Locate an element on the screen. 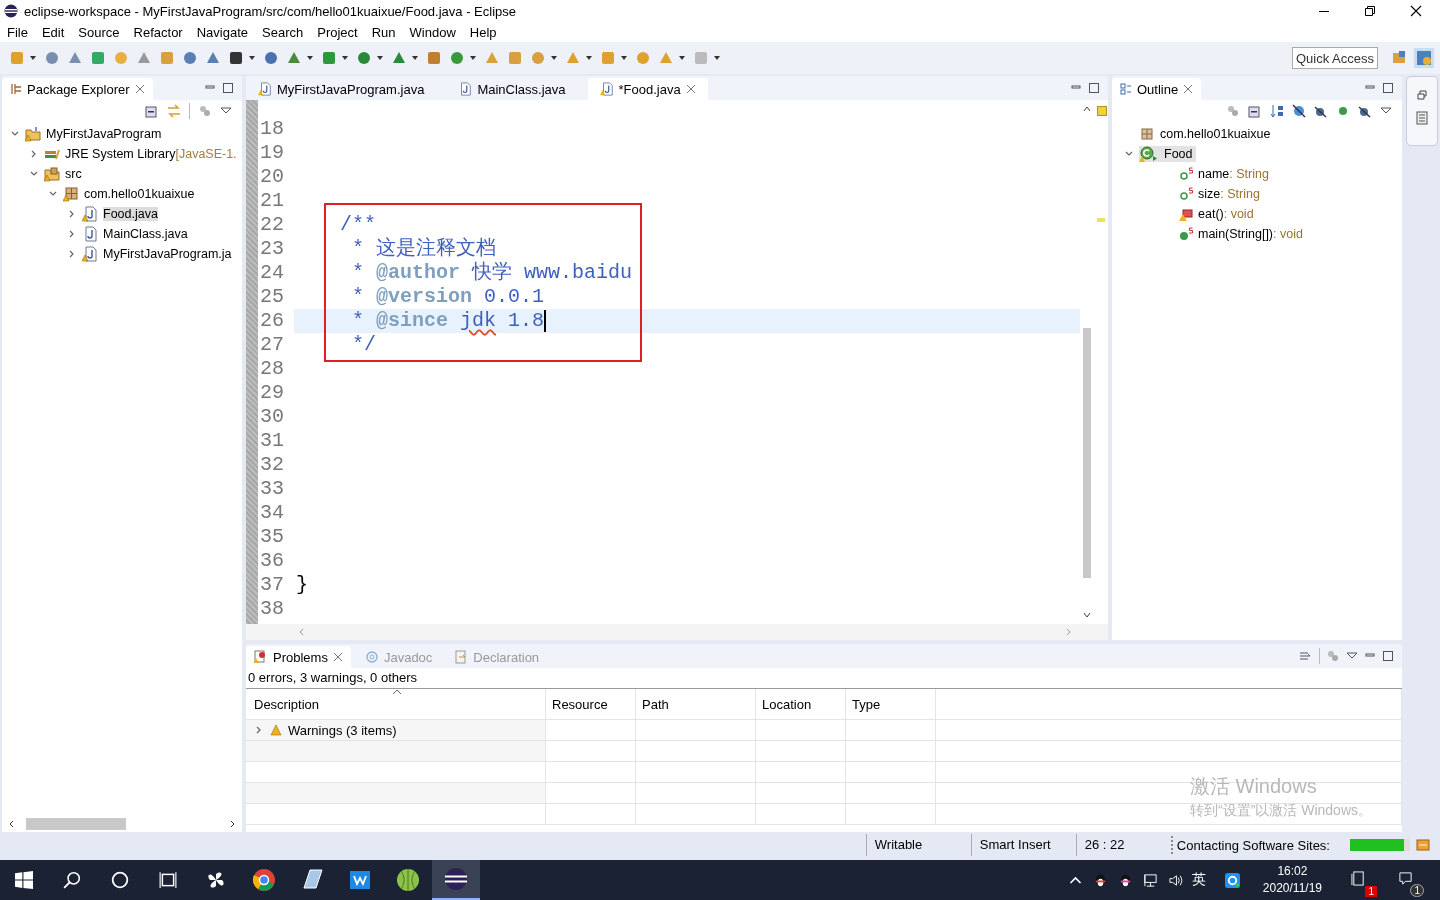 This screenshot has width=1440, height=900. cursor-position: 26 : 22 is located at coordinates (1123, 845).